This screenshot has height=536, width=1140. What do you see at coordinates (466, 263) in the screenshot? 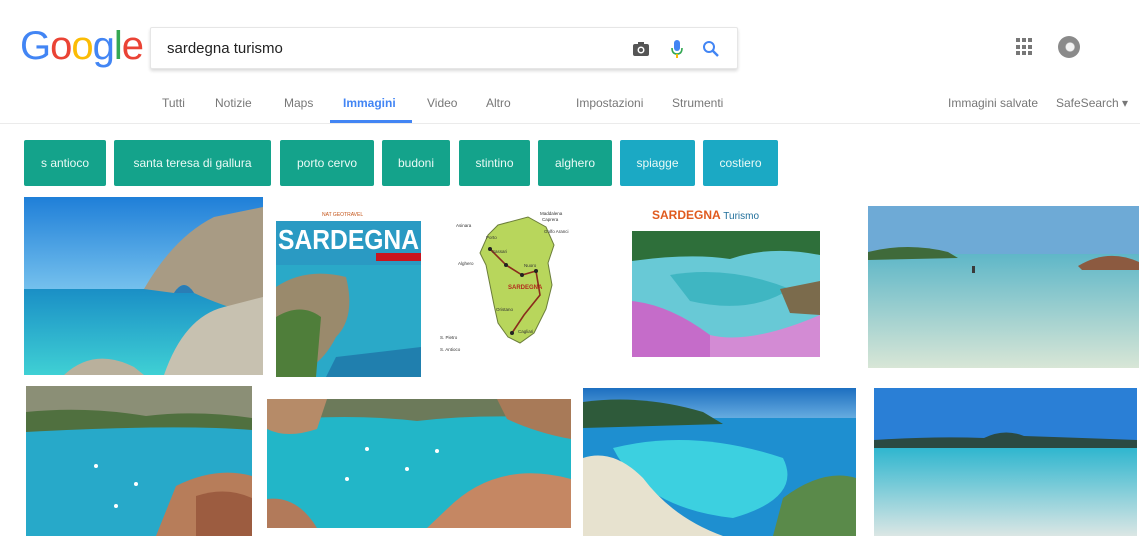
I see `map-place-label: Alghero` at bounding box center [466, 263].